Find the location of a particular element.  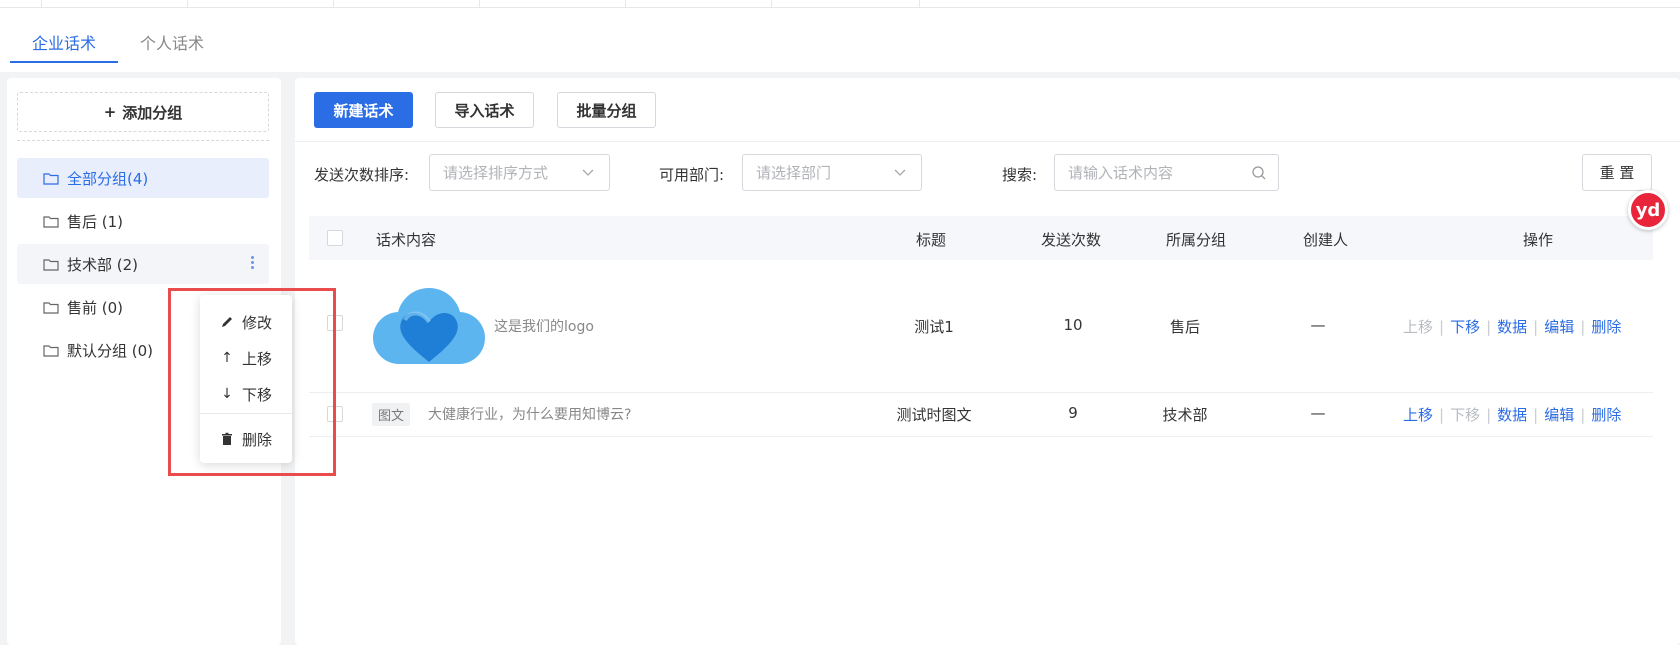

floating-assistant-badge: yd is located at coordinates (1648, 210).